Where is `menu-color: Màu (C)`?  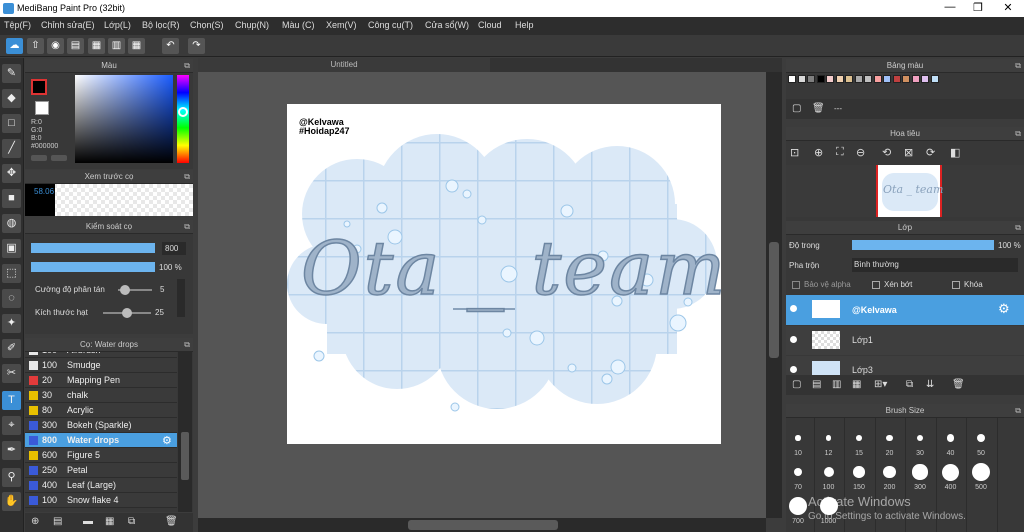 menu-color: Màu (C) is located at coordinates (298, 25).